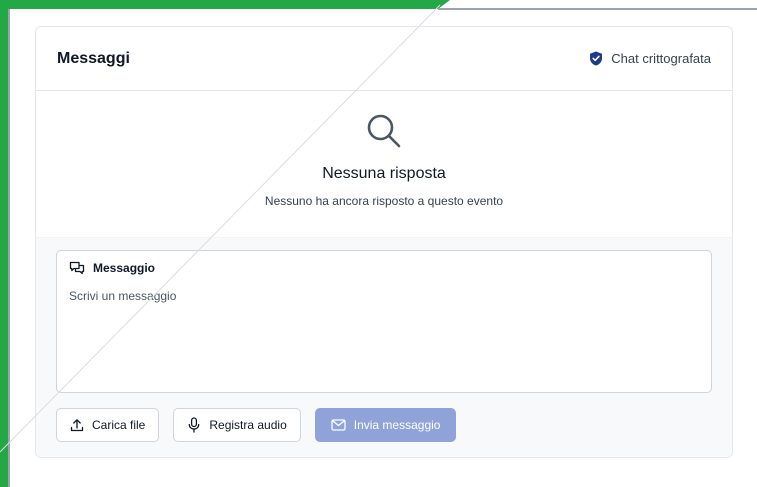  What do you see at coordinates (77, 268) in the screenshot?
I see `chat-bubbles-icon` at bounding box center [77, 268].